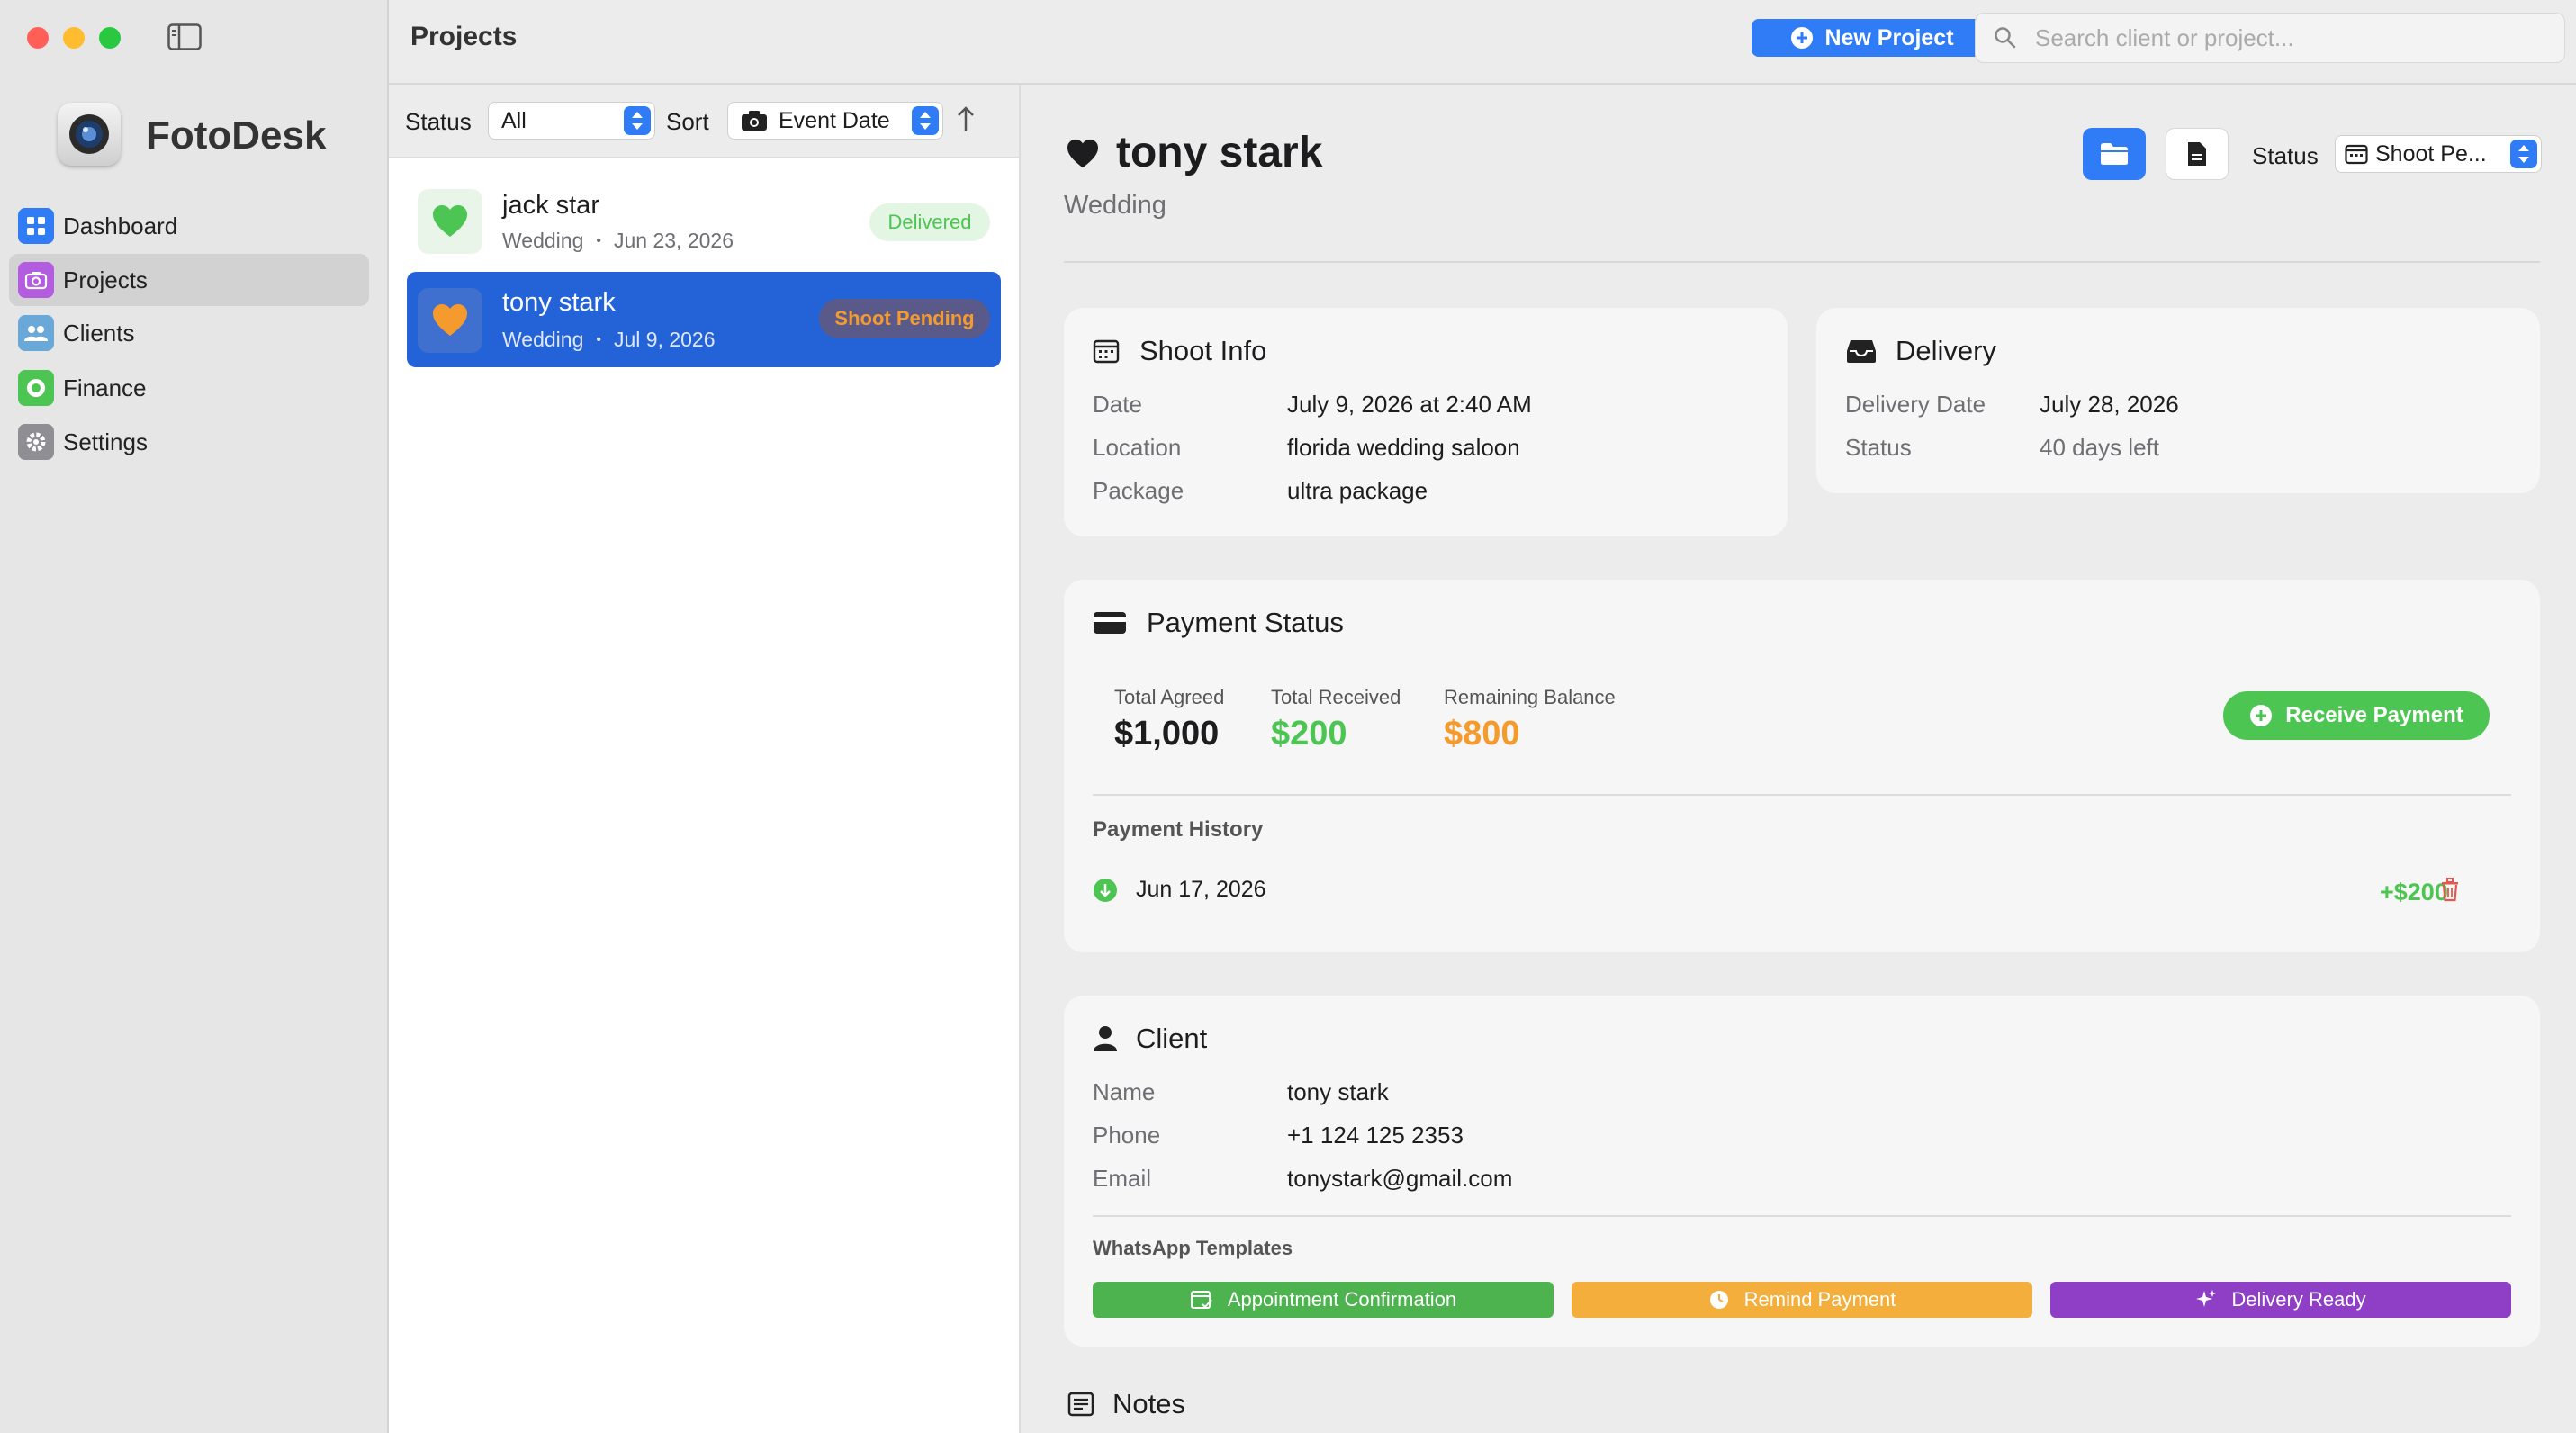 The width and height of the screenshot is (2576, 1433). I want to click on project-meta: Wedding • Jul 9, 2026, so click(609, 339).